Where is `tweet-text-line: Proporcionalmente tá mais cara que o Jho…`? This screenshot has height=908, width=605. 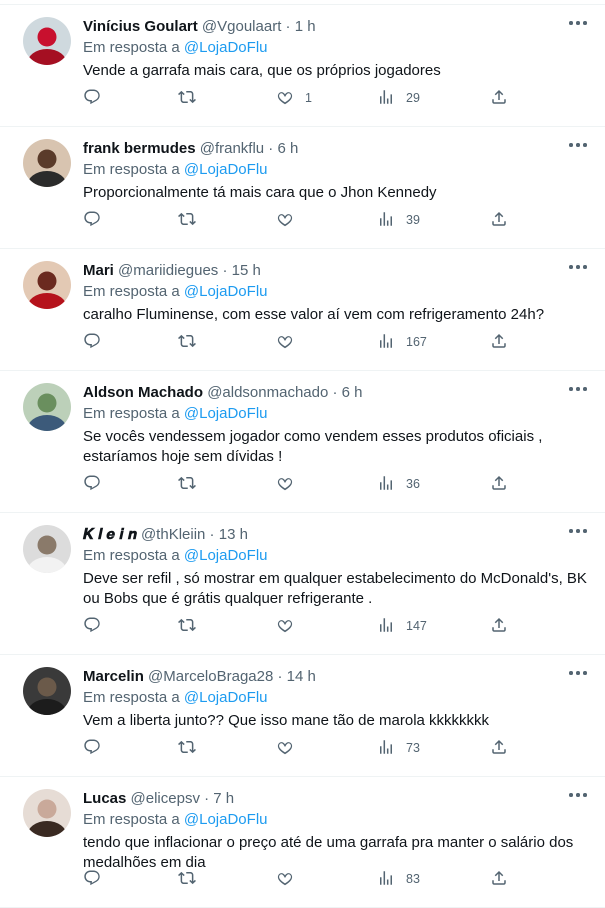 tweet-text-line: Proporcionalmente tá mais cara que o Jho… is located at coordinates (260, 192).